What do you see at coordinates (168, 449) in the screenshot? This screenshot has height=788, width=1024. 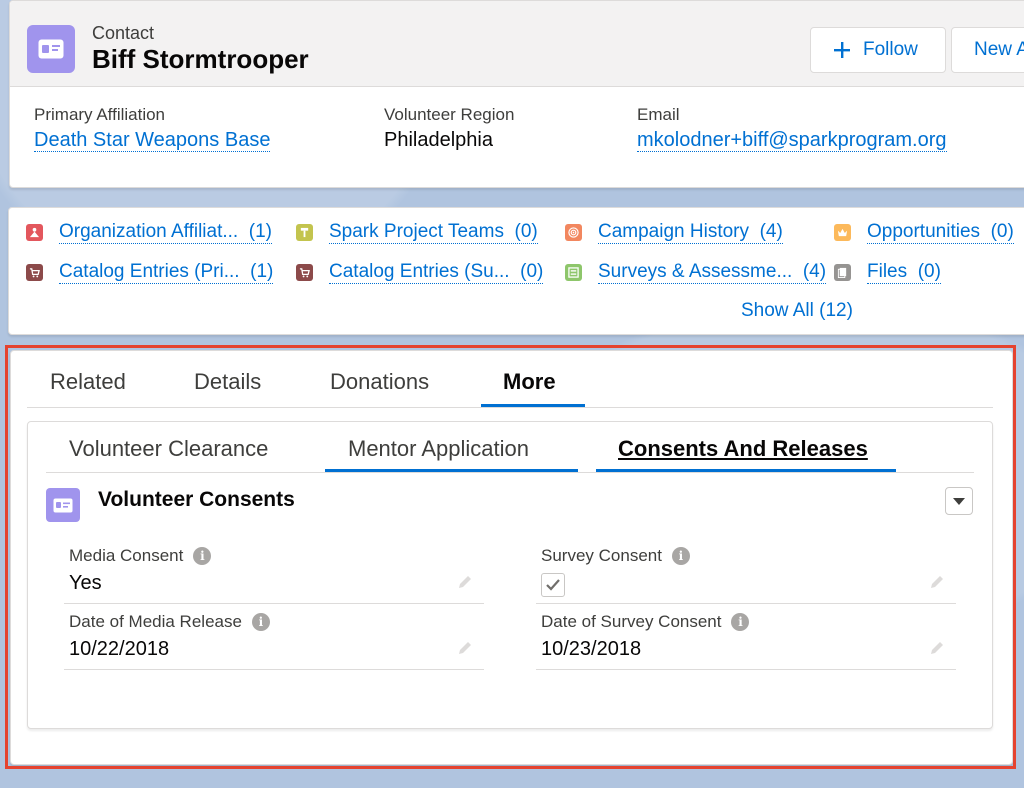 I see `subtab-volunteer-clearance: Volunteer Clearance` at bounding box center [168, 449].